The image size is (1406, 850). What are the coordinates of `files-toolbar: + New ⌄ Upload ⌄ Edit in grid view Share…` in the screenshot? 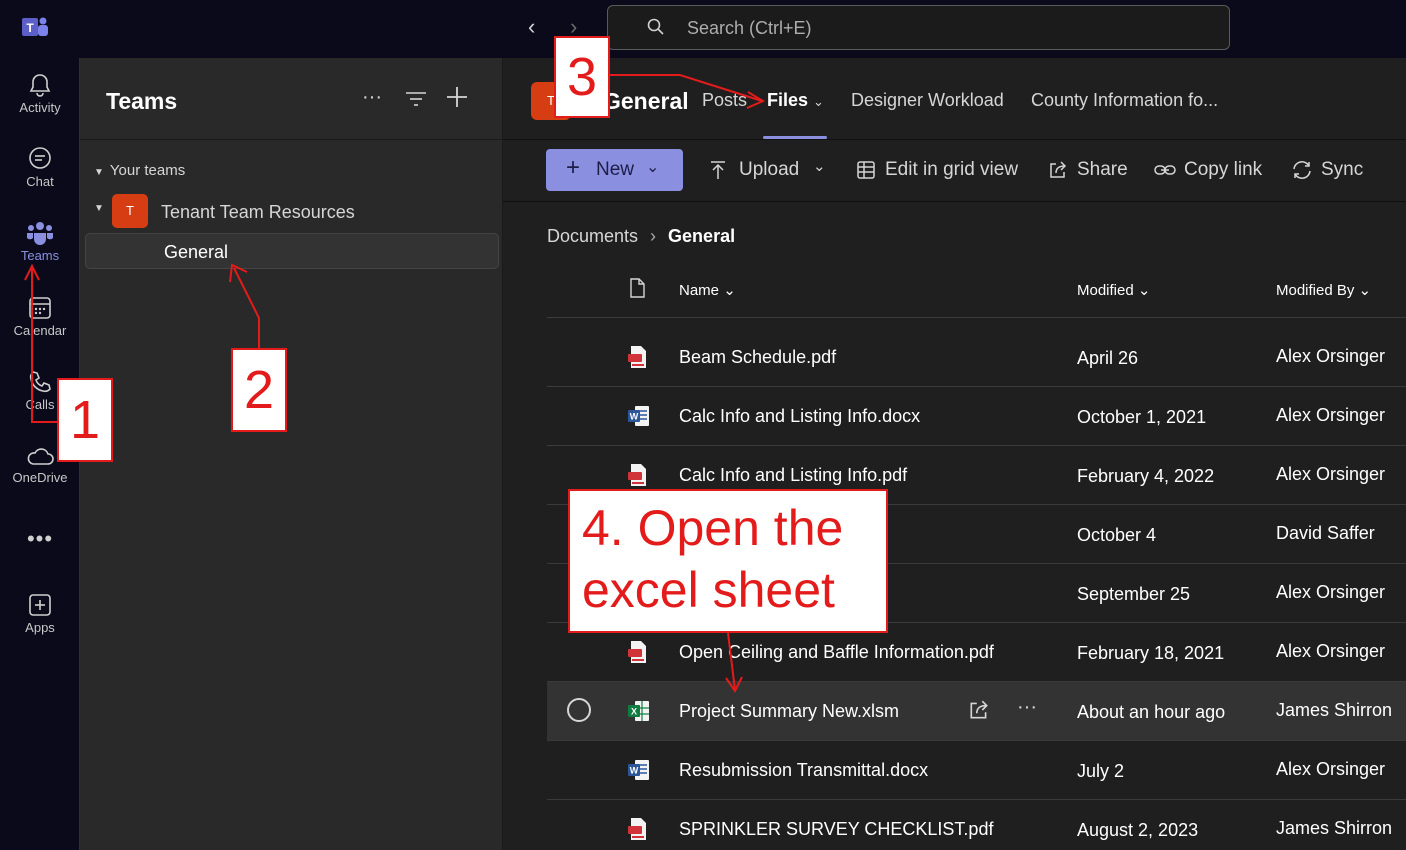 It's located at (954, 171).